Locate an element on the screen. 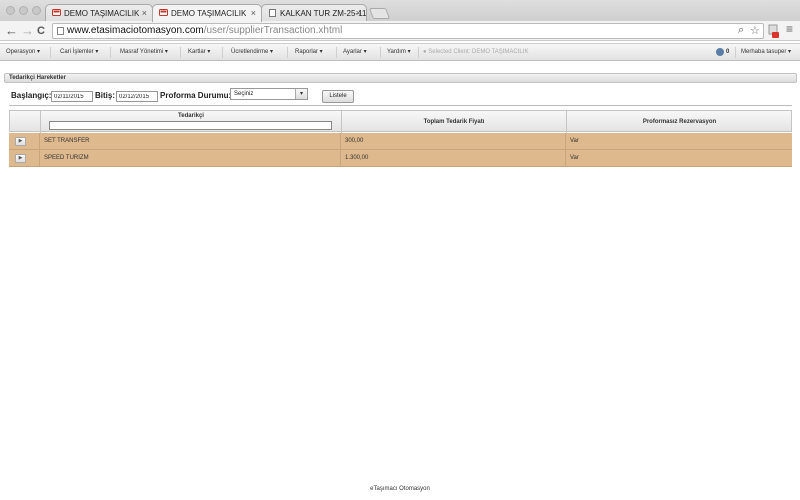 This screenshot has height=500, width=800. start-date-label: Başlangıç: is located at coordinates (31, 95).